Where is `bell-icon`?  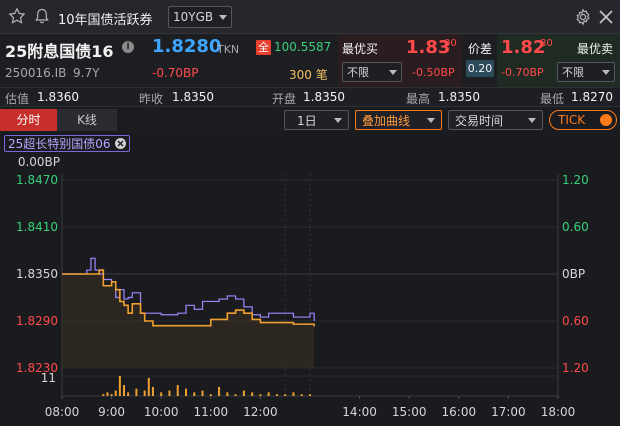 bell-icon is located at coordinates (42, 16).